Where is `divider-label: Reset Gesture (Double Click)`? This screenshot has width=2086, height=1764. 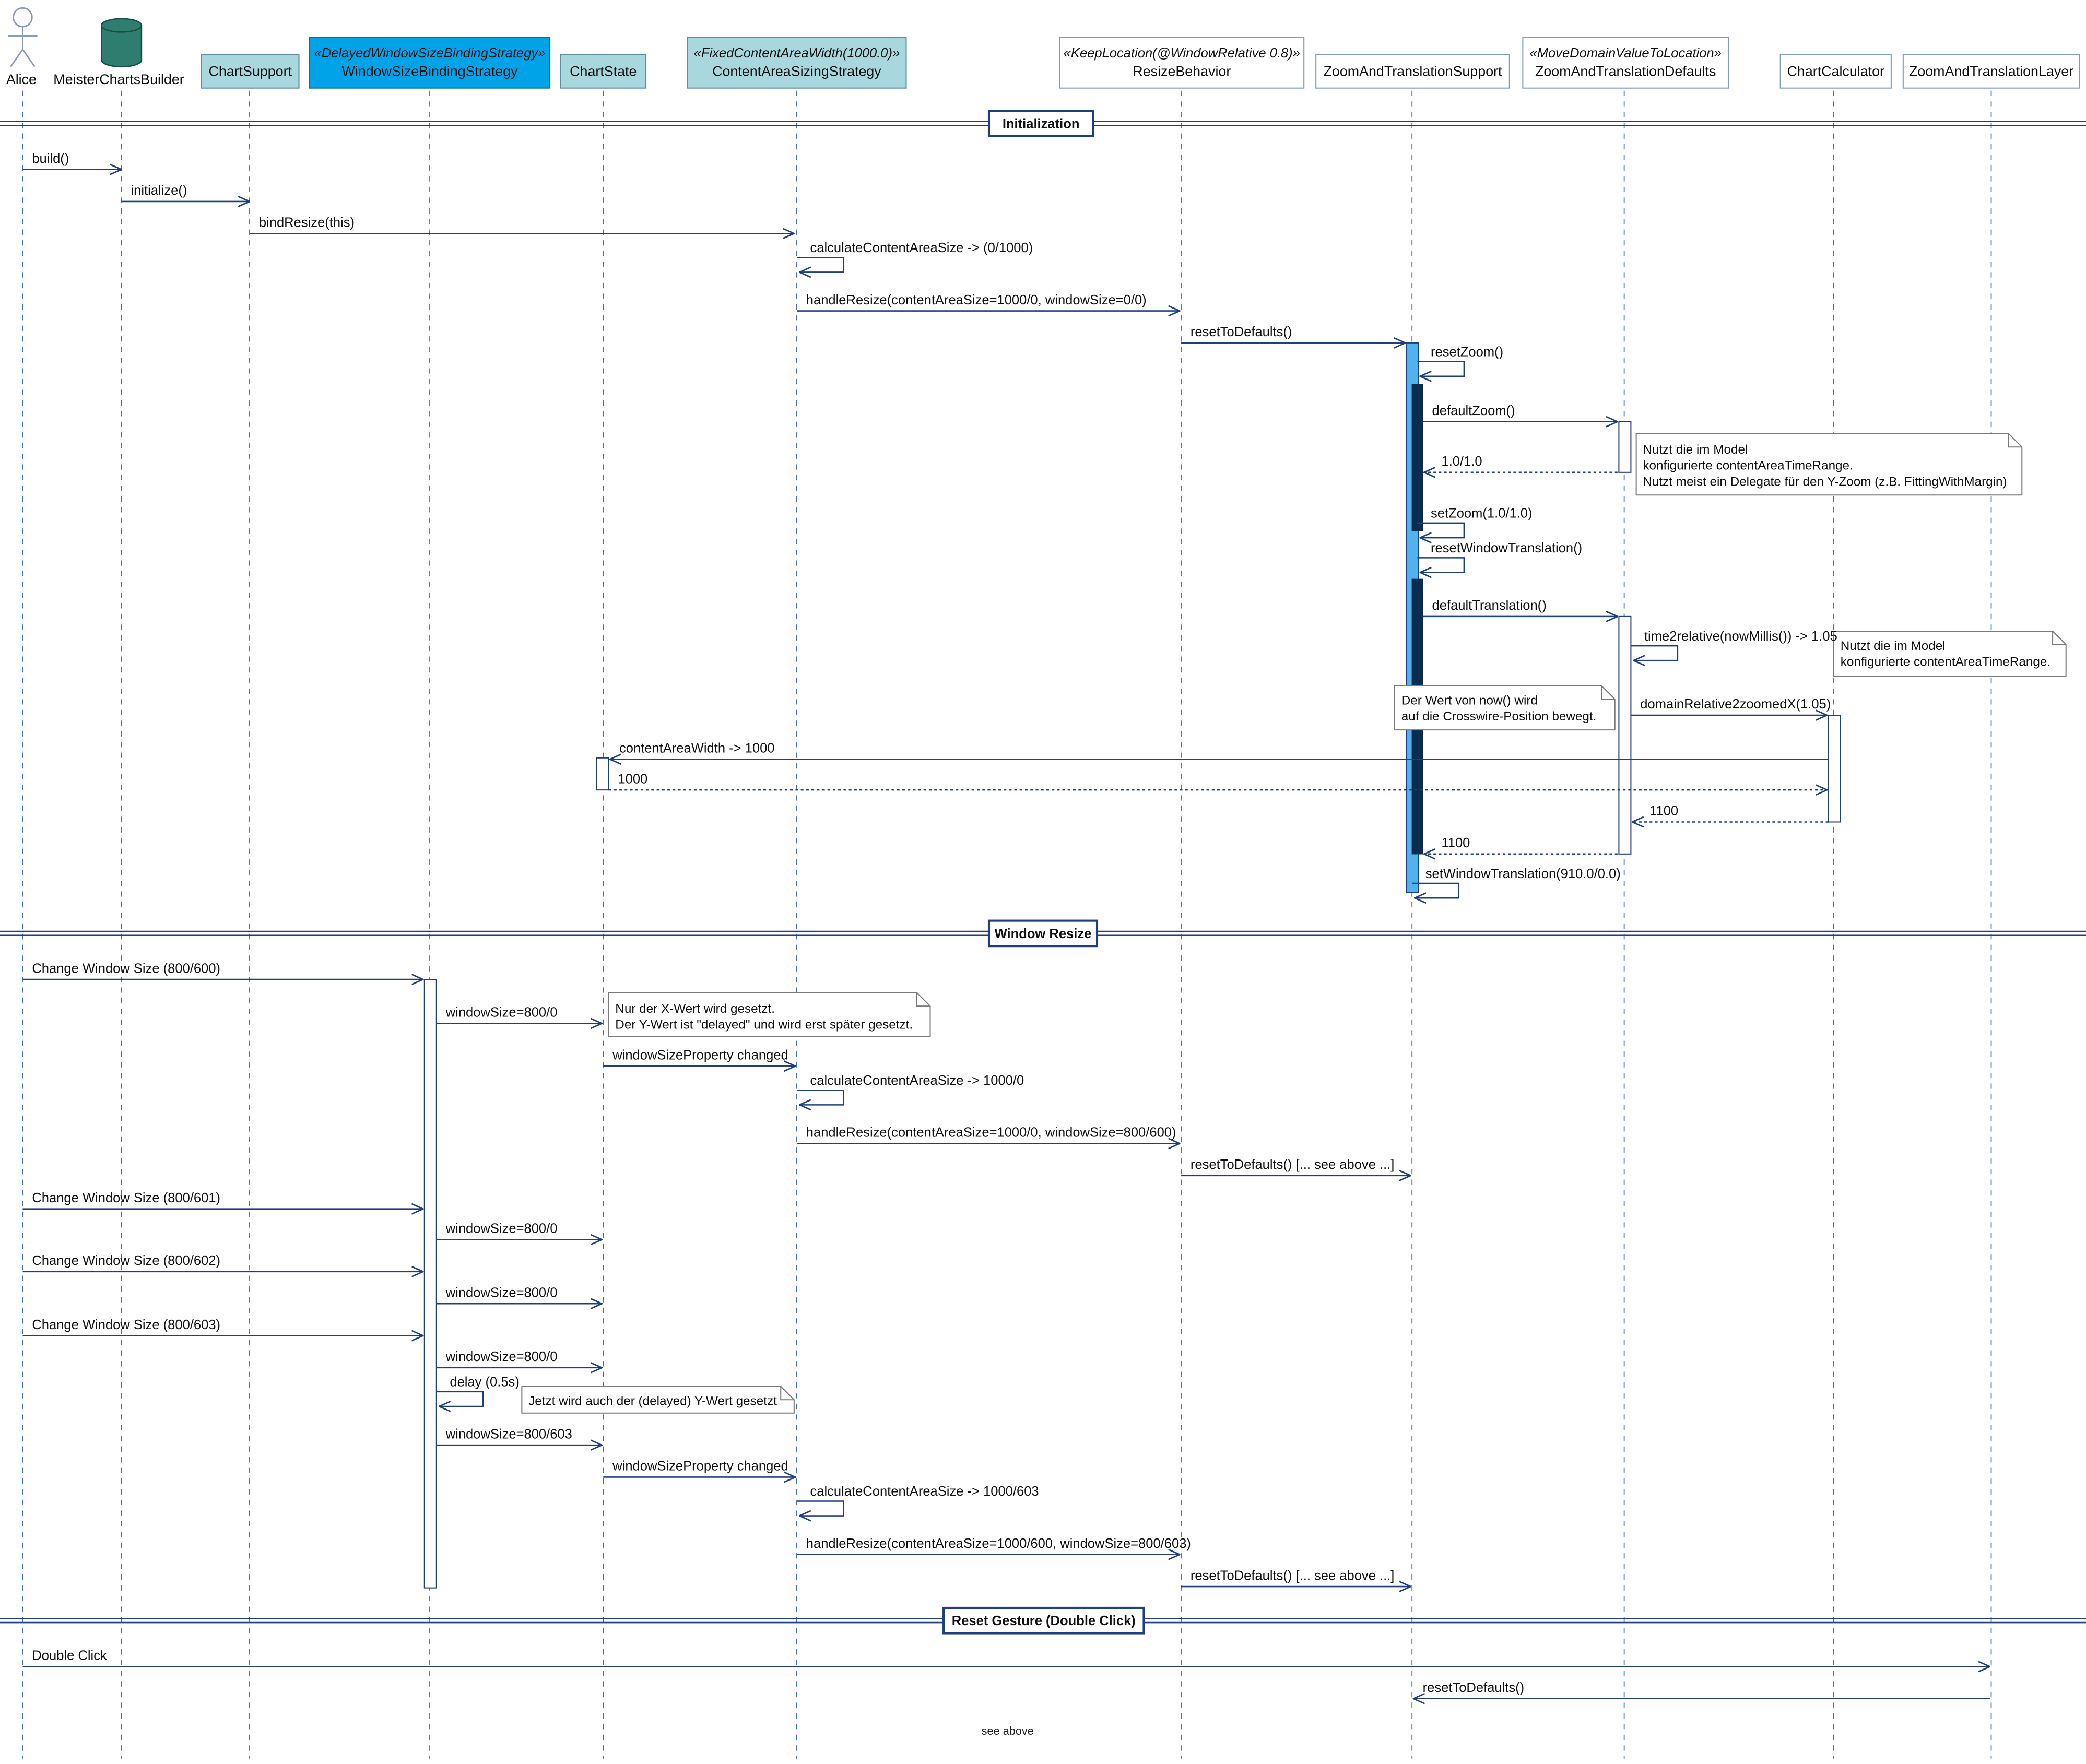
divider-label: Reset Gesture (Double Click) is located at coordinates (1044, 1621).